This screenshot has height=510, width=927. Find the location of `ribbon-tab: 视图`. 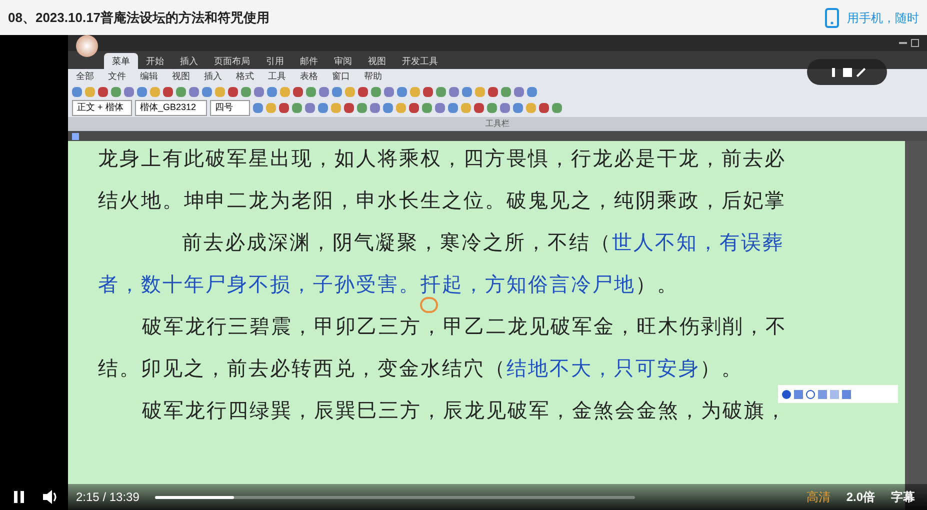

ribbon-tab: 视图 is located at coordinates (377, 61).